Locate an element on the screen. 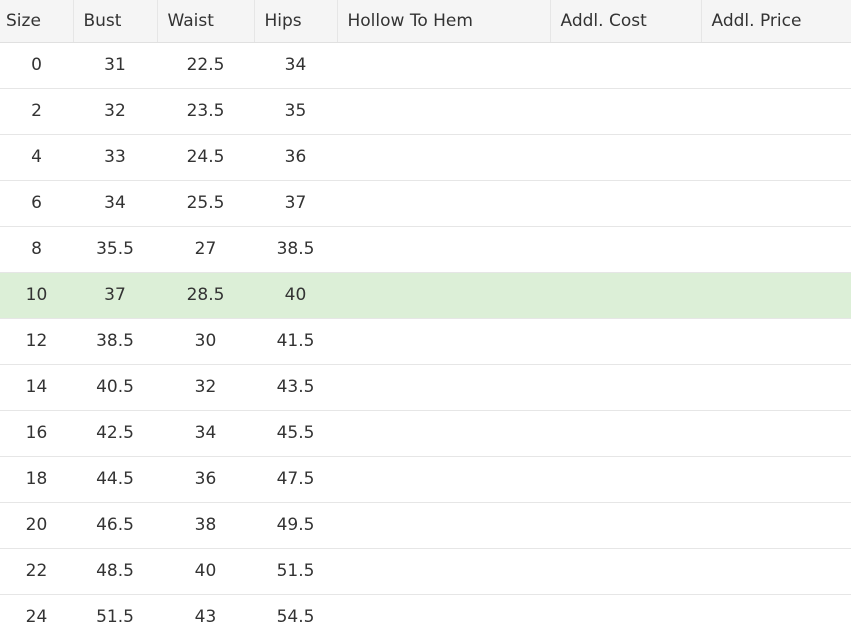 This screenshot has width=851, height=638. cell-size: 14 is located at coordinates (36, 387).